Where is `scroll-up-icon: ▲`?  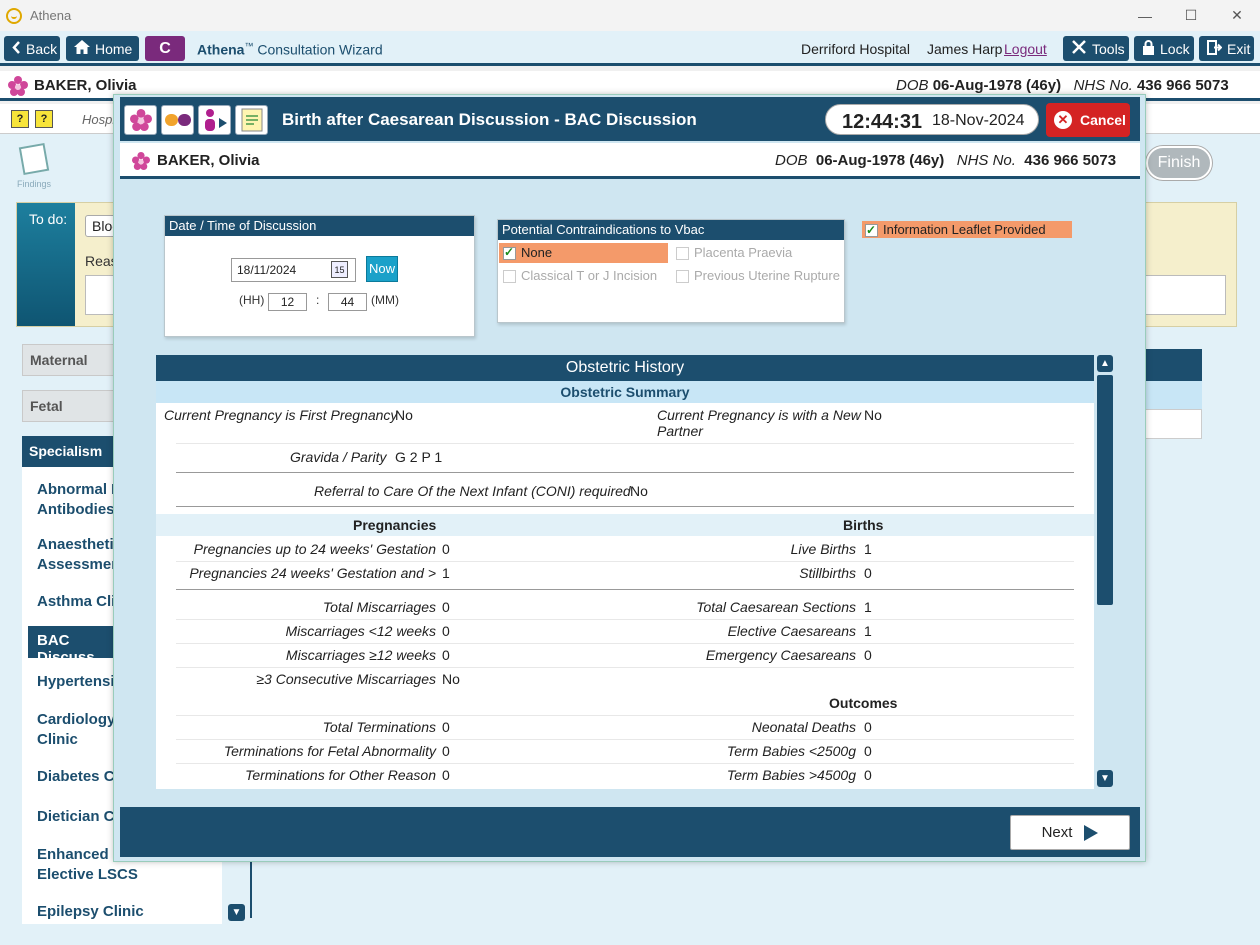
scroll-up-icon: ▲ is located at coordinates (1105, 363).